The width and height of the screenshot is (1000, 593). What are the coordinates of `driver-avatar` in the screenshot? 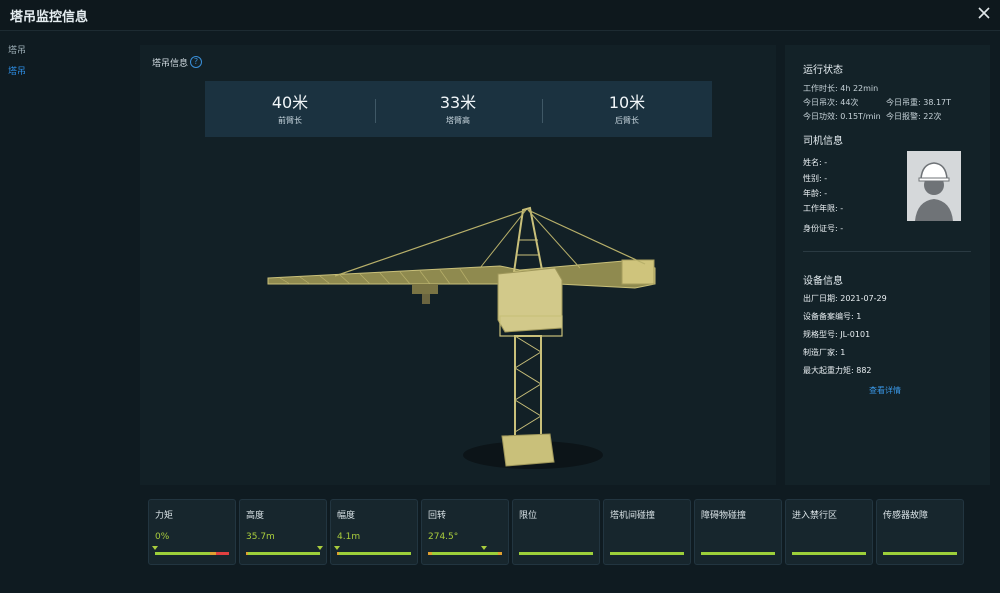 It's located at (934, 186).